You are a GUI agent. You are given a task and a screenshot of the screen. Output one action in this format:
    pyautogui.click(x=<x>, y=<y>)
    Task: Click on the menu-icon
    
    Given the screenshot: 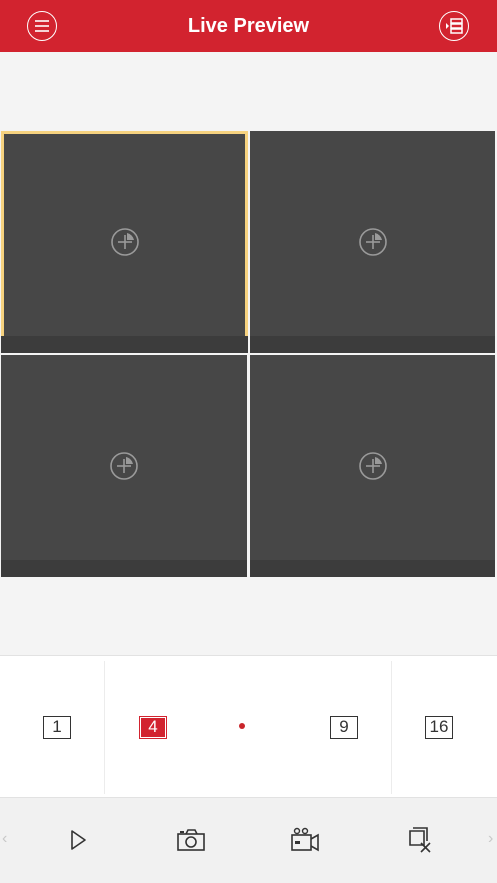 What is the action you would take?
    pyautogui.click(x=42, y=26)
    